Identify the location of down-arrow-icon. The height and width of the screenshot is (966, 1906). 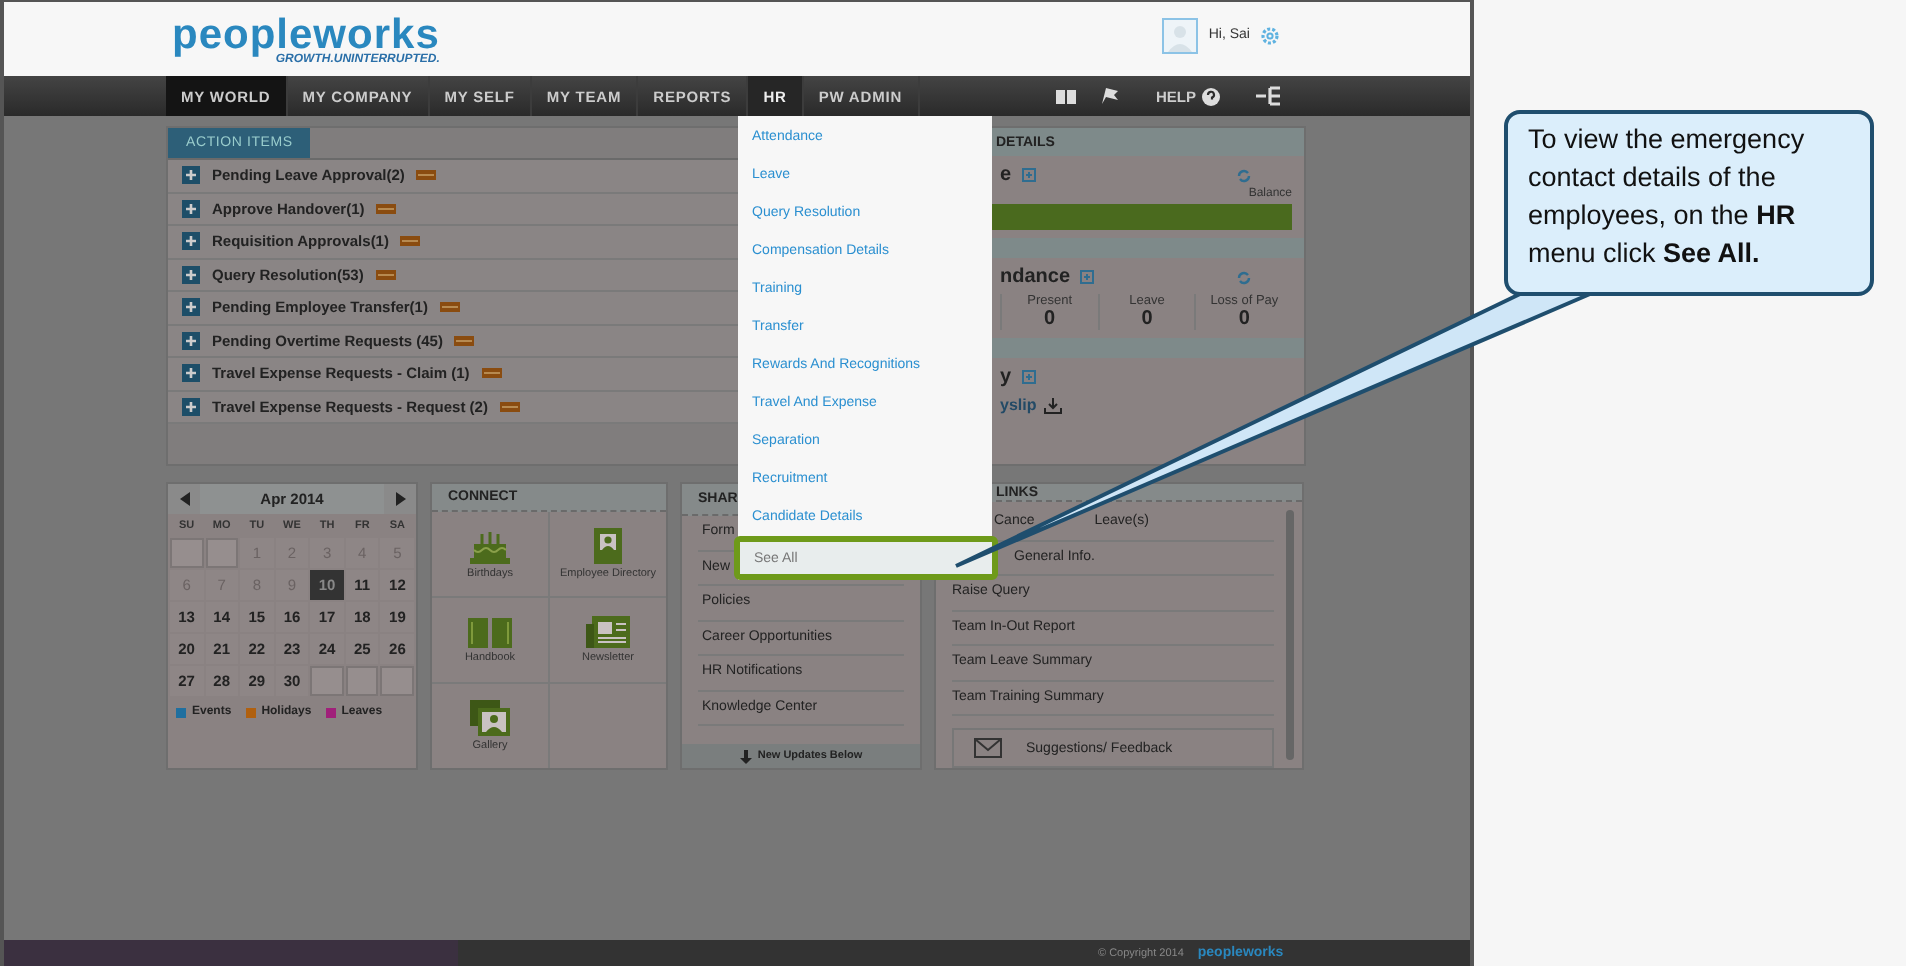
(745, 756).